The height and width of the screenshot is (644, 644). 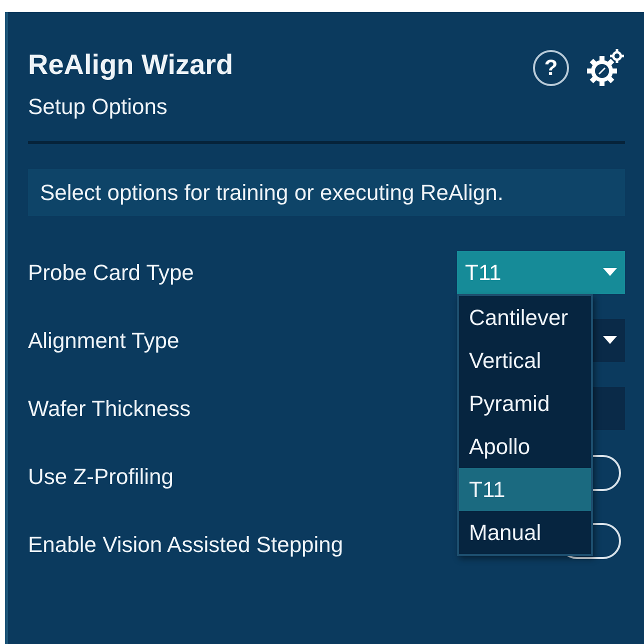 I want to click on menu-item: Vertical, so click(x=525, y=360).